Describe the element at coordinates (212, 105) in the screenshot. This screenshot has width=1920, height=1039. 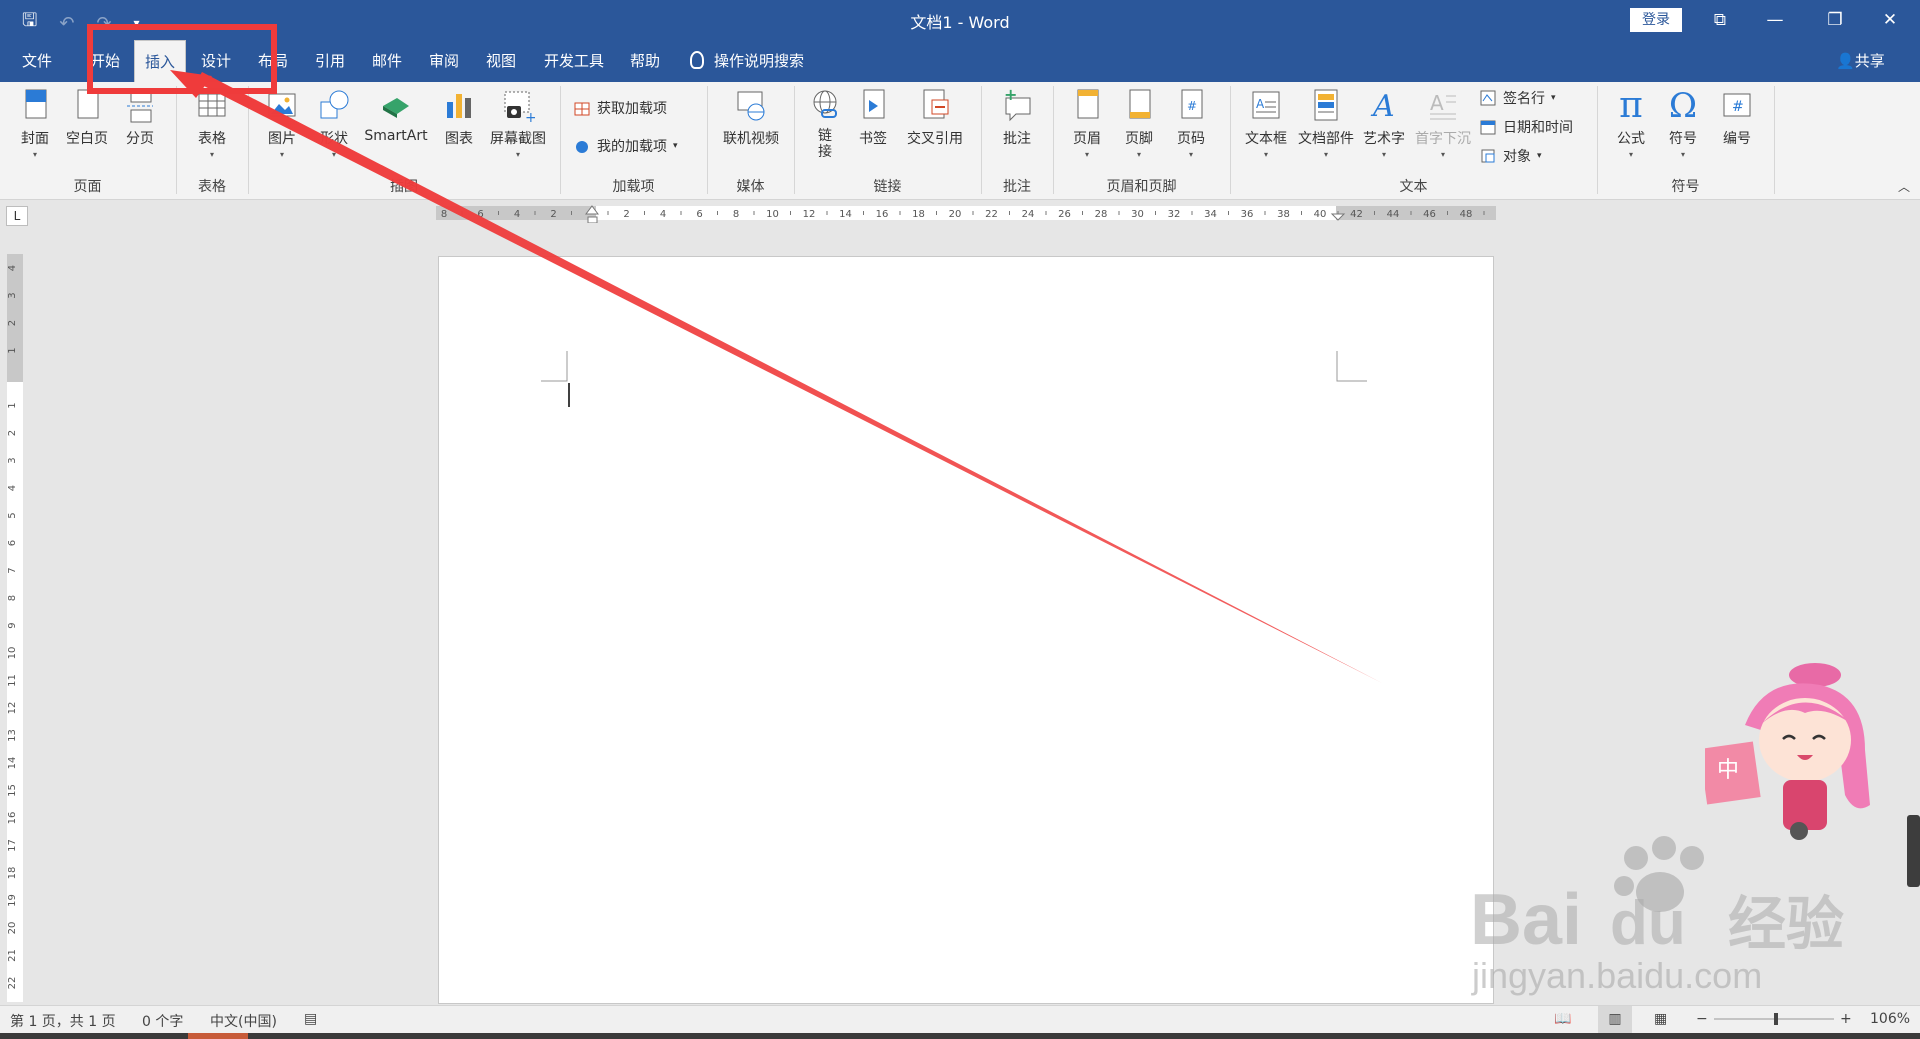
I see `table-grid-icon` at that location.